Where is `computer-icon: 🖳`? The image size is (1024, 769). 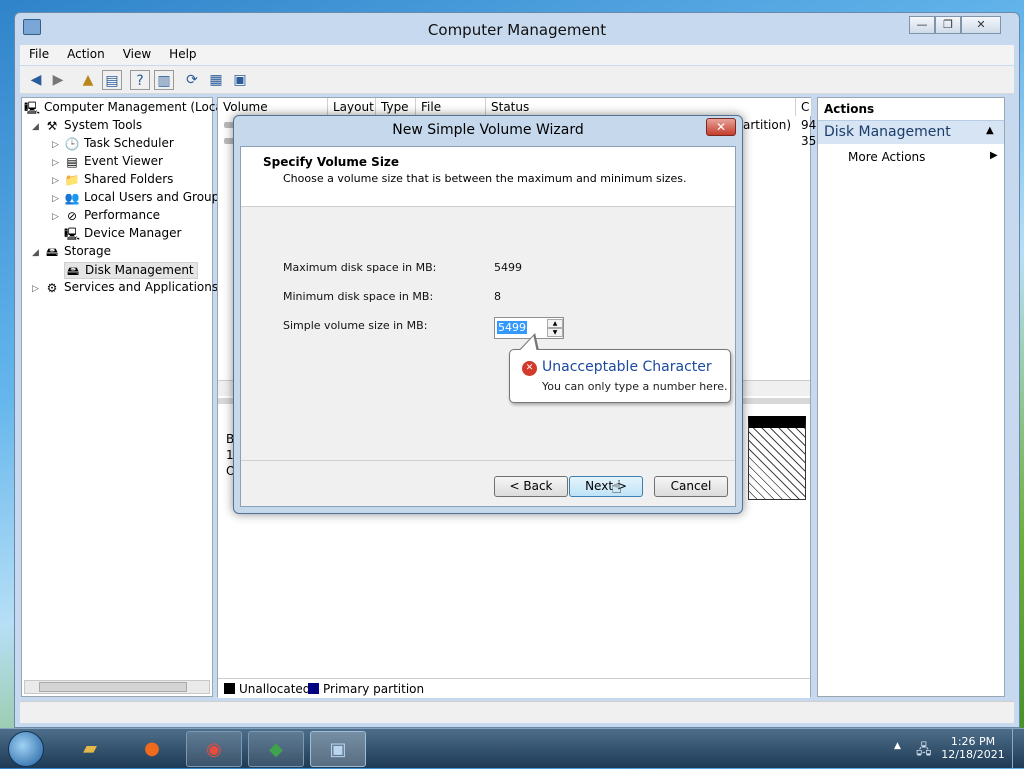 computer-icon: 🖳 is located at coordinates (32, 107).